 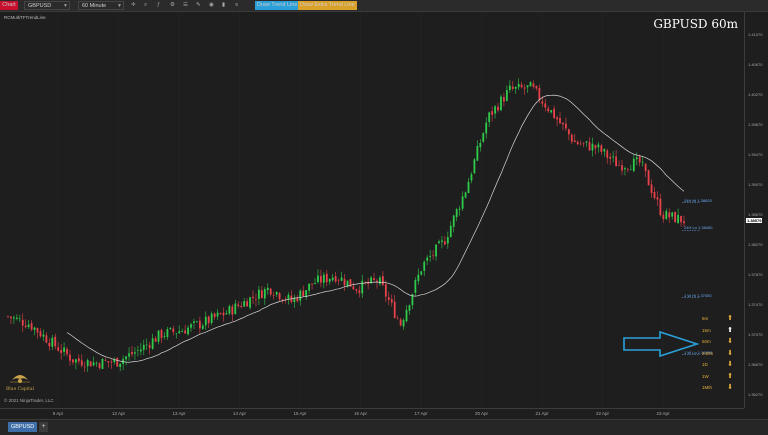 What do you see at coordinates (755, 364) in the screenshot?
I see `price-axis-label: 1.36670` at bounding box center [755, 364].